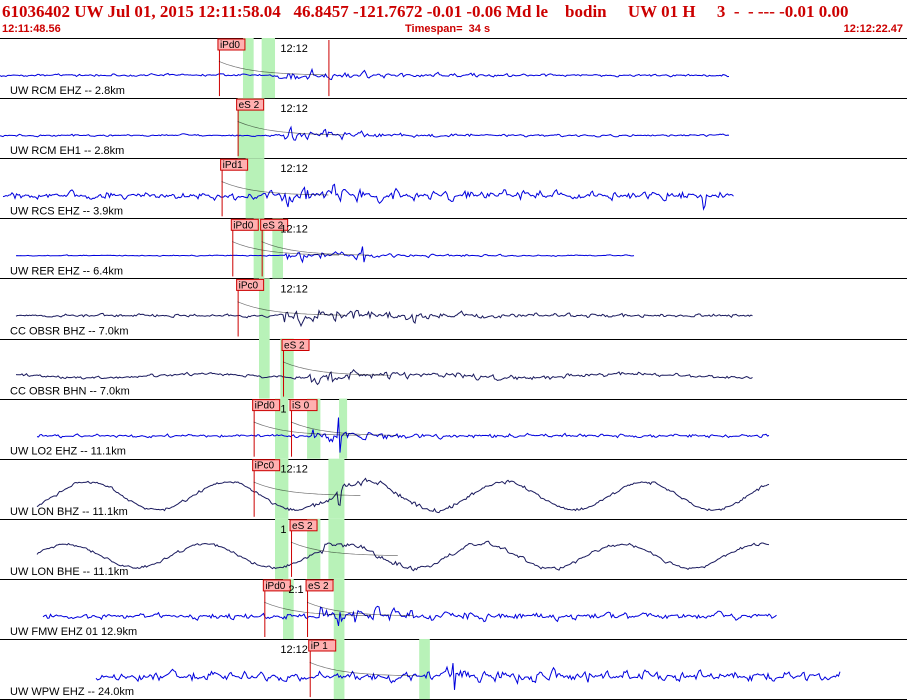  Describe the element at coordinates (68, 452) in the screenshot. I see `station-label: UW LO2 EHZ -- 11.1km` at that location.